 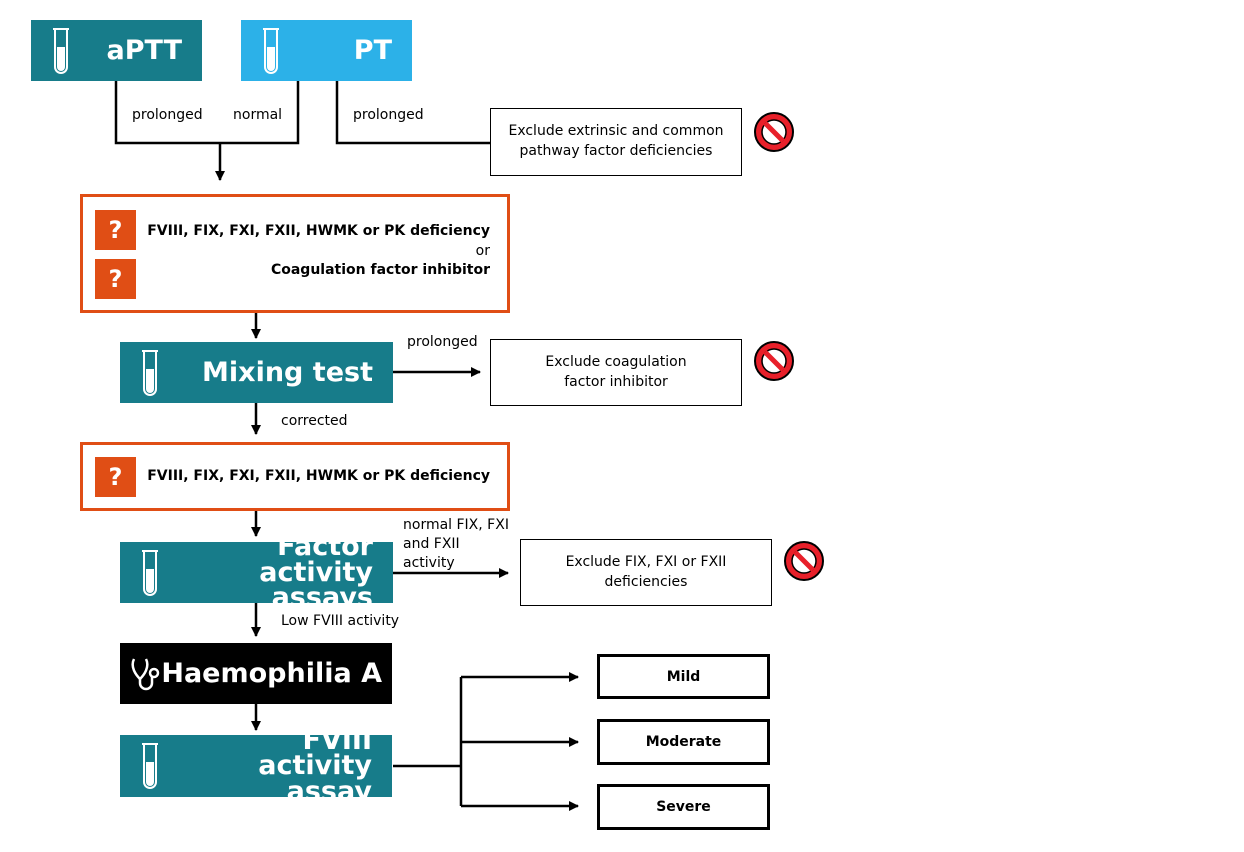 What do you see at coordinates (271, 673) in the screenshot?
I see `diagnosis-label: Haemophilia A` at bounding box center [271, 673].